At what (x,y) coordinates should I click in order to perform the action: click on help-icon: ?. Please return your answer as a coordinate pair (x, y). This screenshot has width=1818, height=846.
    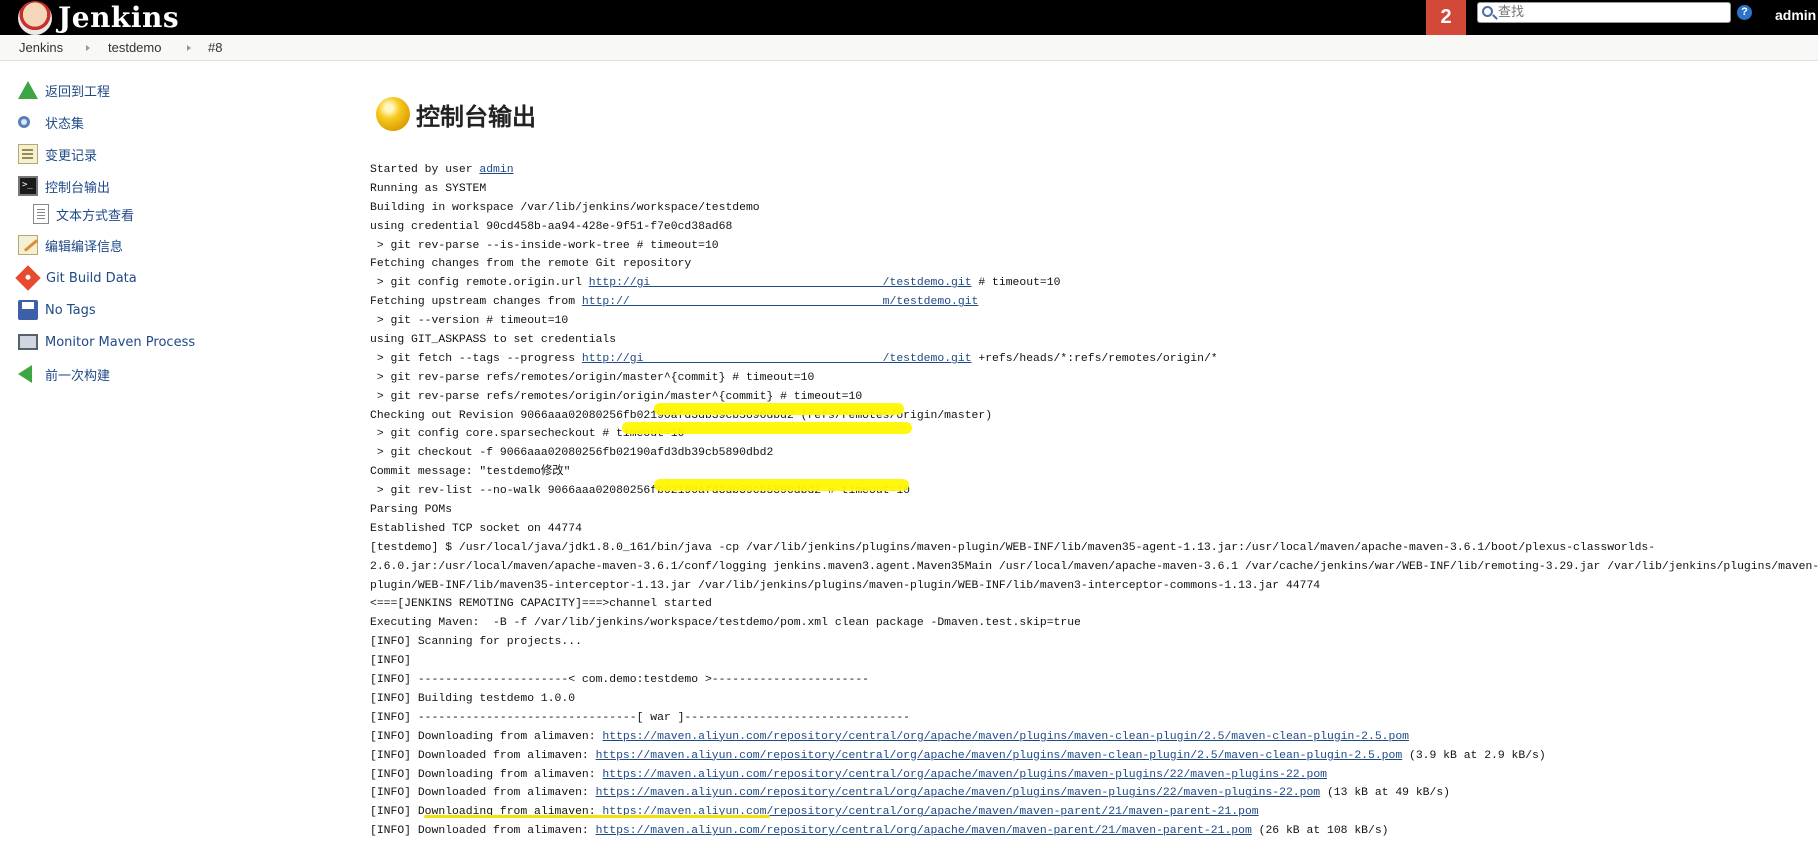
    Looking at the image, I should click on (1744, 12).